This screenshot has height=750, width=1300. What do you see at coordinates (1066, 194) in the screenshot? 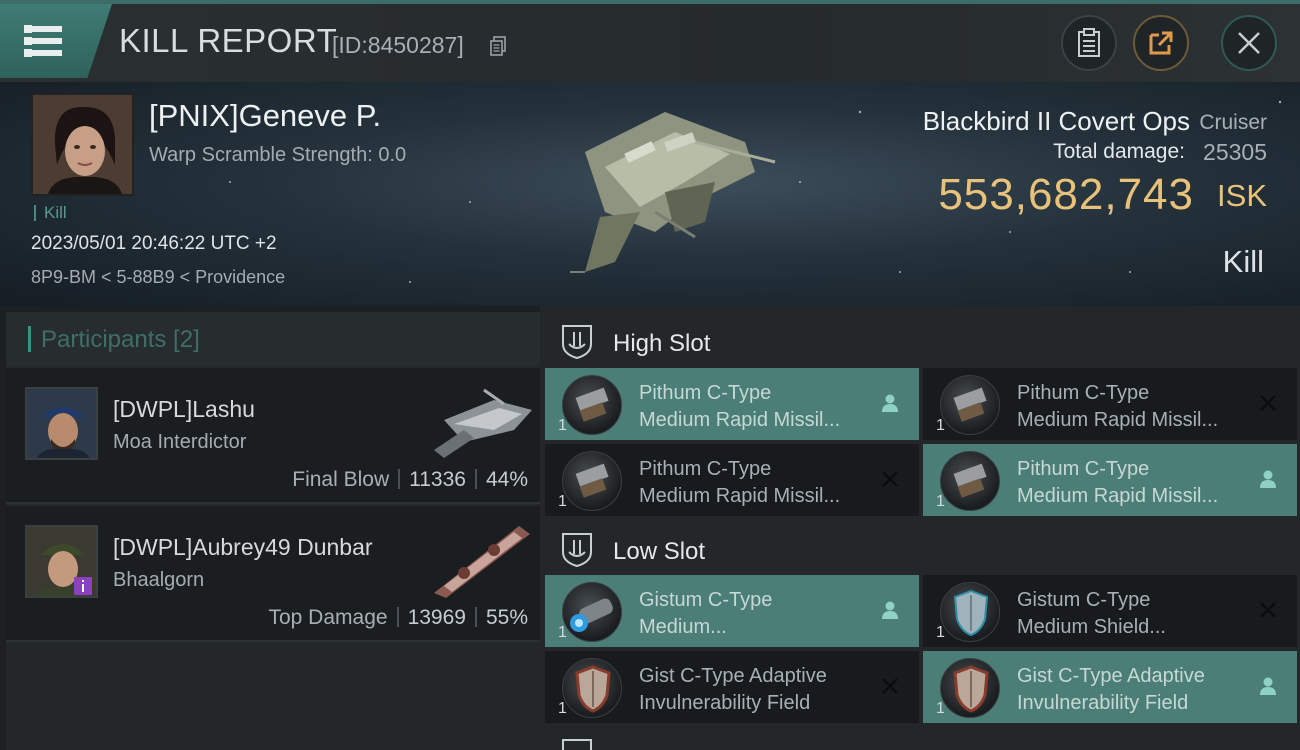
I see `isk-value: 553,682,743` at bounding box center [1066, 194].